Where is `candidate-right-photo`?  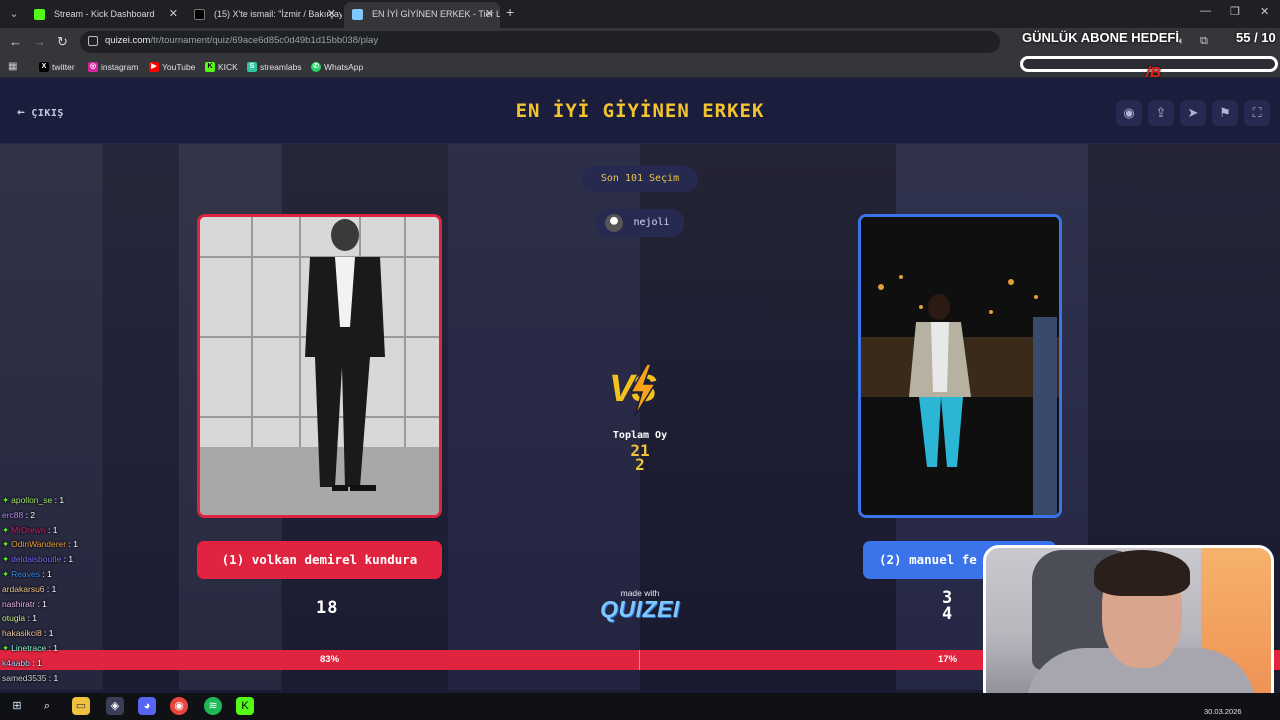
candidate-right-photo is located at coordinates (960, 366).